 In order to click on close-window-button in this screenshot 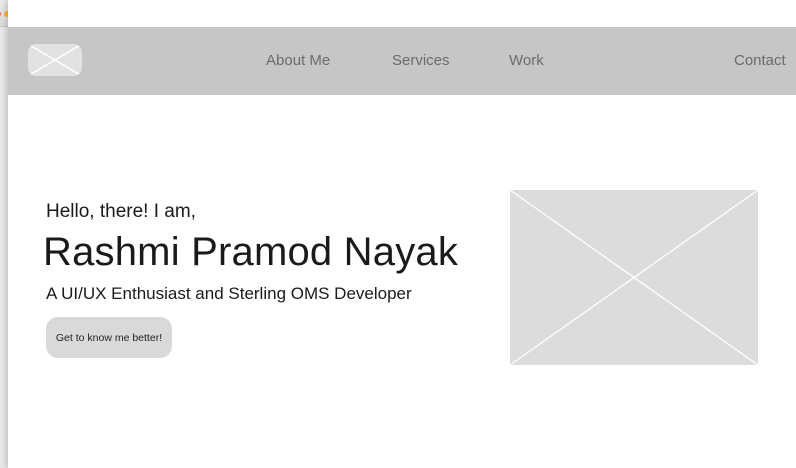, I will do `click(0, 14)`.